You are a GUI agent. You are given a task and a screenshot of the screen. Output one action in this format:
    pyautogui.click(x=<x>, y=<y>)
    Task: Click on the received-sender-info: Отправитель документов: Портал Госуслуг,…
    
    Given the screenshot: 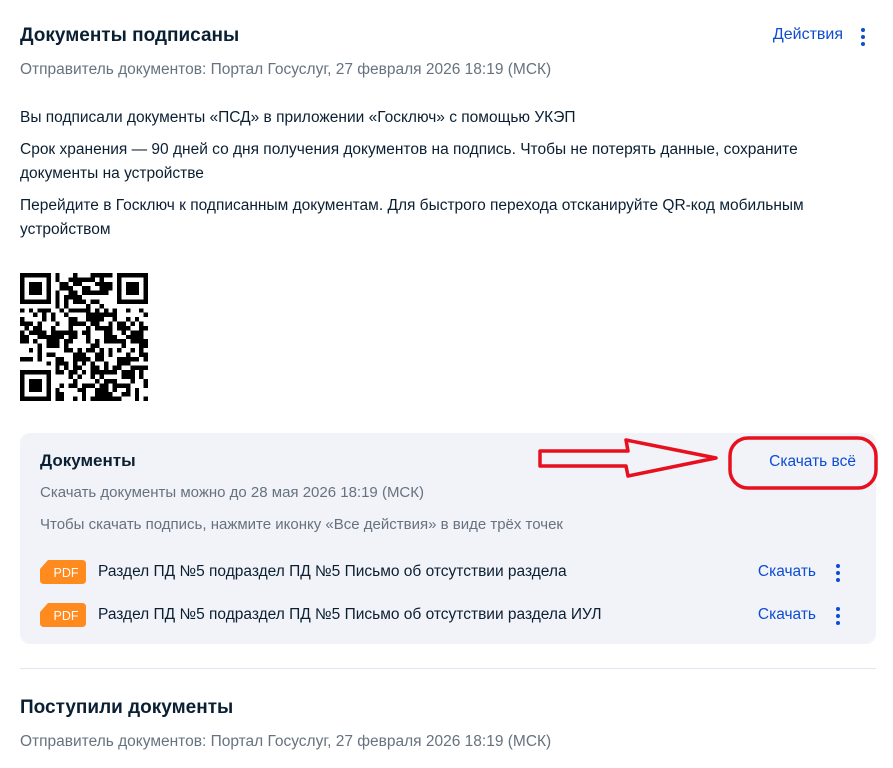 What is the action you would take?
    pyautogui.click(x=286, y=741)
    